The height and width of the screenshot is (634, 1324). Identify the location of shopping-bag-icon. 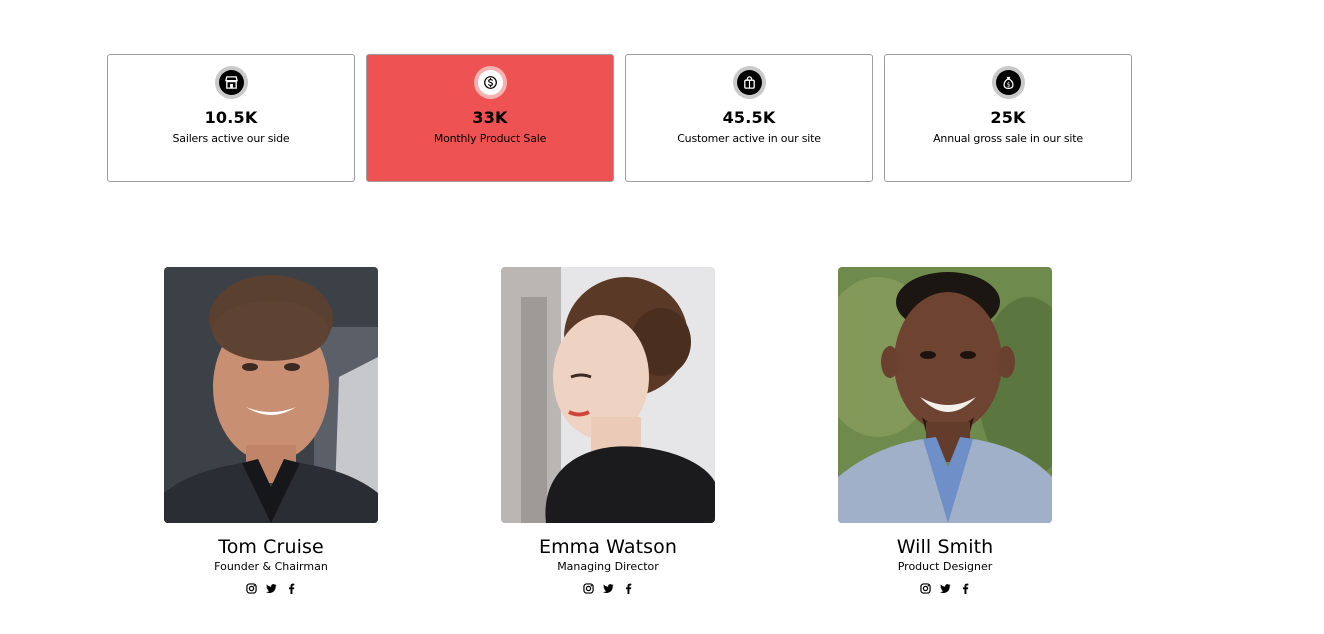
(749, 82).